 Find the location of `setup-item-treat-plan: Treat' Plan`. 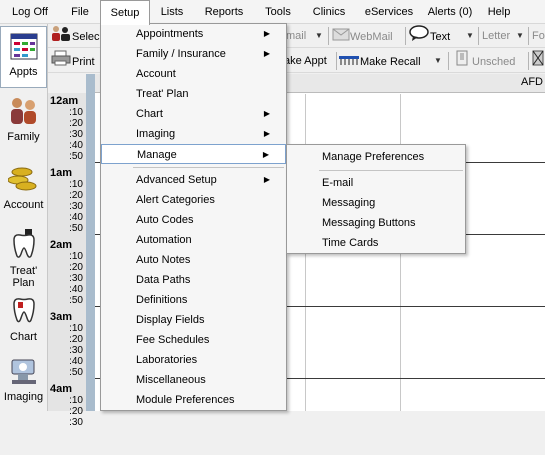

setup-item-treat-plan: Treat' Plan is located at coordinates (193, 94).